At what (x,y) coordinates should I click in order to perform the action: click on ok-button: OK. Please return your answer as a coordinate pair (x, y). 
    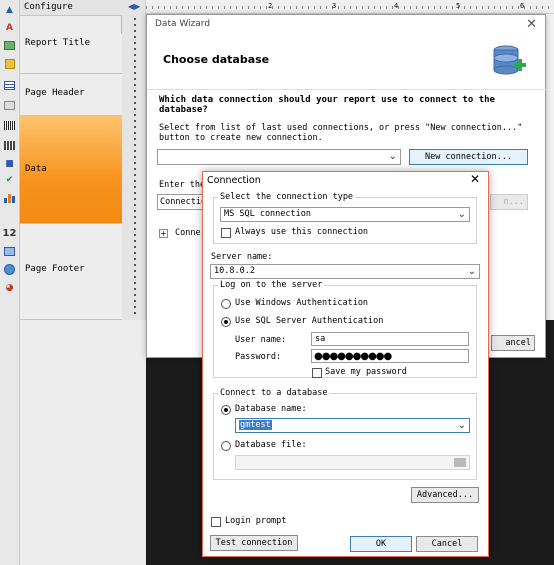
    Looking at the image, I should click on (381, 544).